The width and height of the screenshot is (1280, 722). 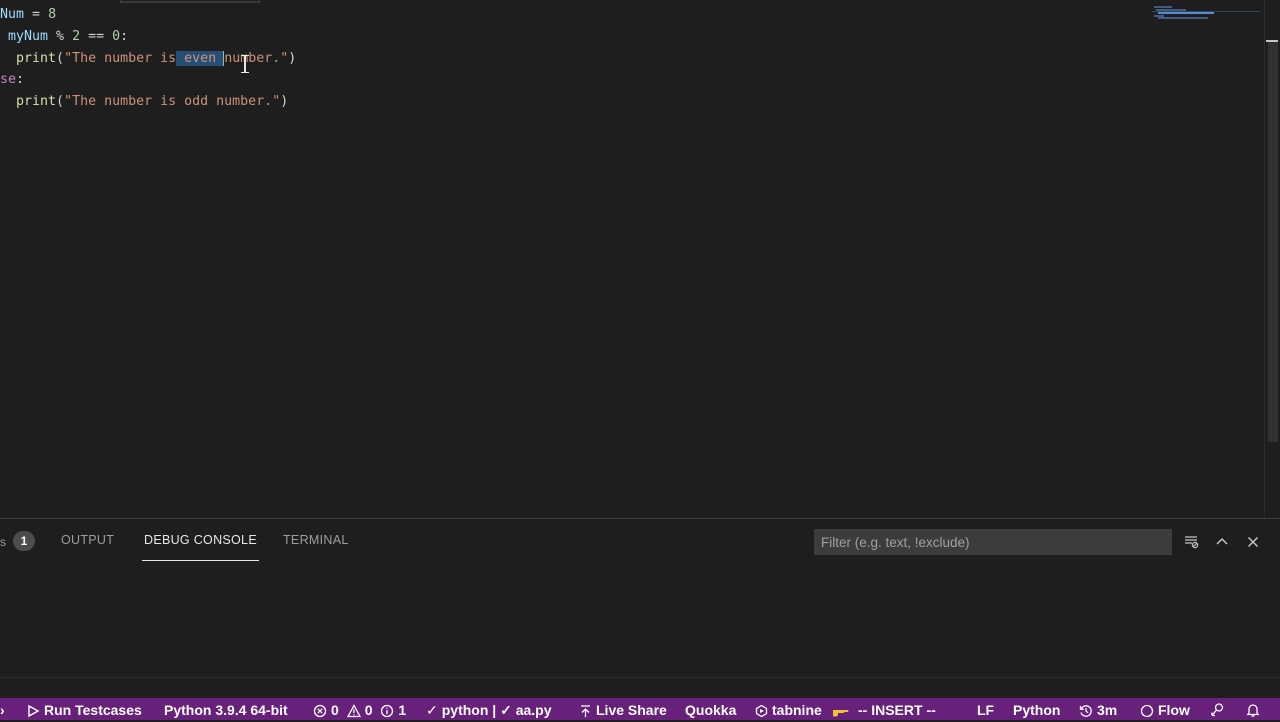 What do you see at coordinates (12, 14) in the screenshot?
I see `code-token: Num` at bounding box center [12, 14].